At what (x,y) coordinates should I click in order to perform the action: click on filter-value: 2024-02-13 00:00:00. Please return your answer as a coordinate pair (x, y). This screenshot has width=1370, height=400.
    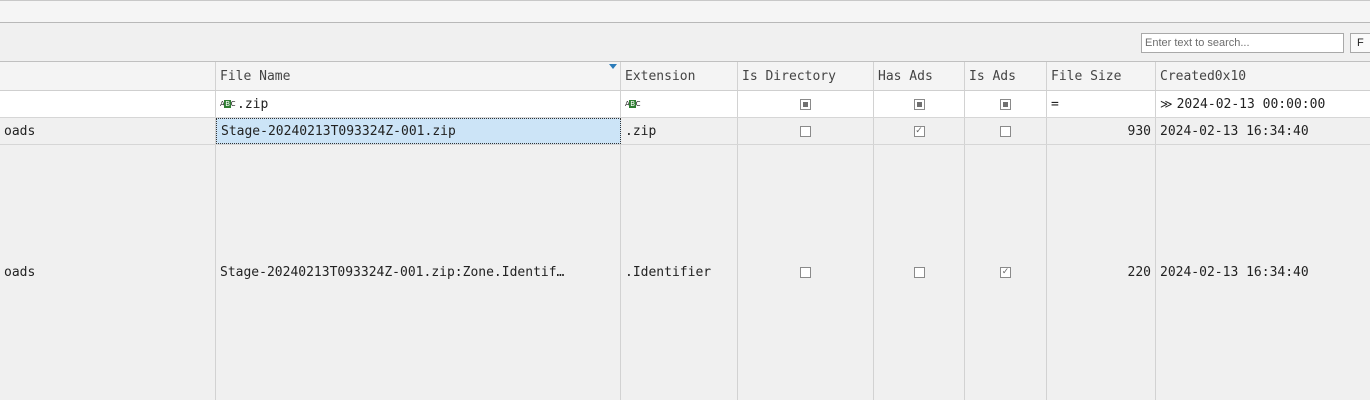
    Looking at the image, I should click on (1251, 104).